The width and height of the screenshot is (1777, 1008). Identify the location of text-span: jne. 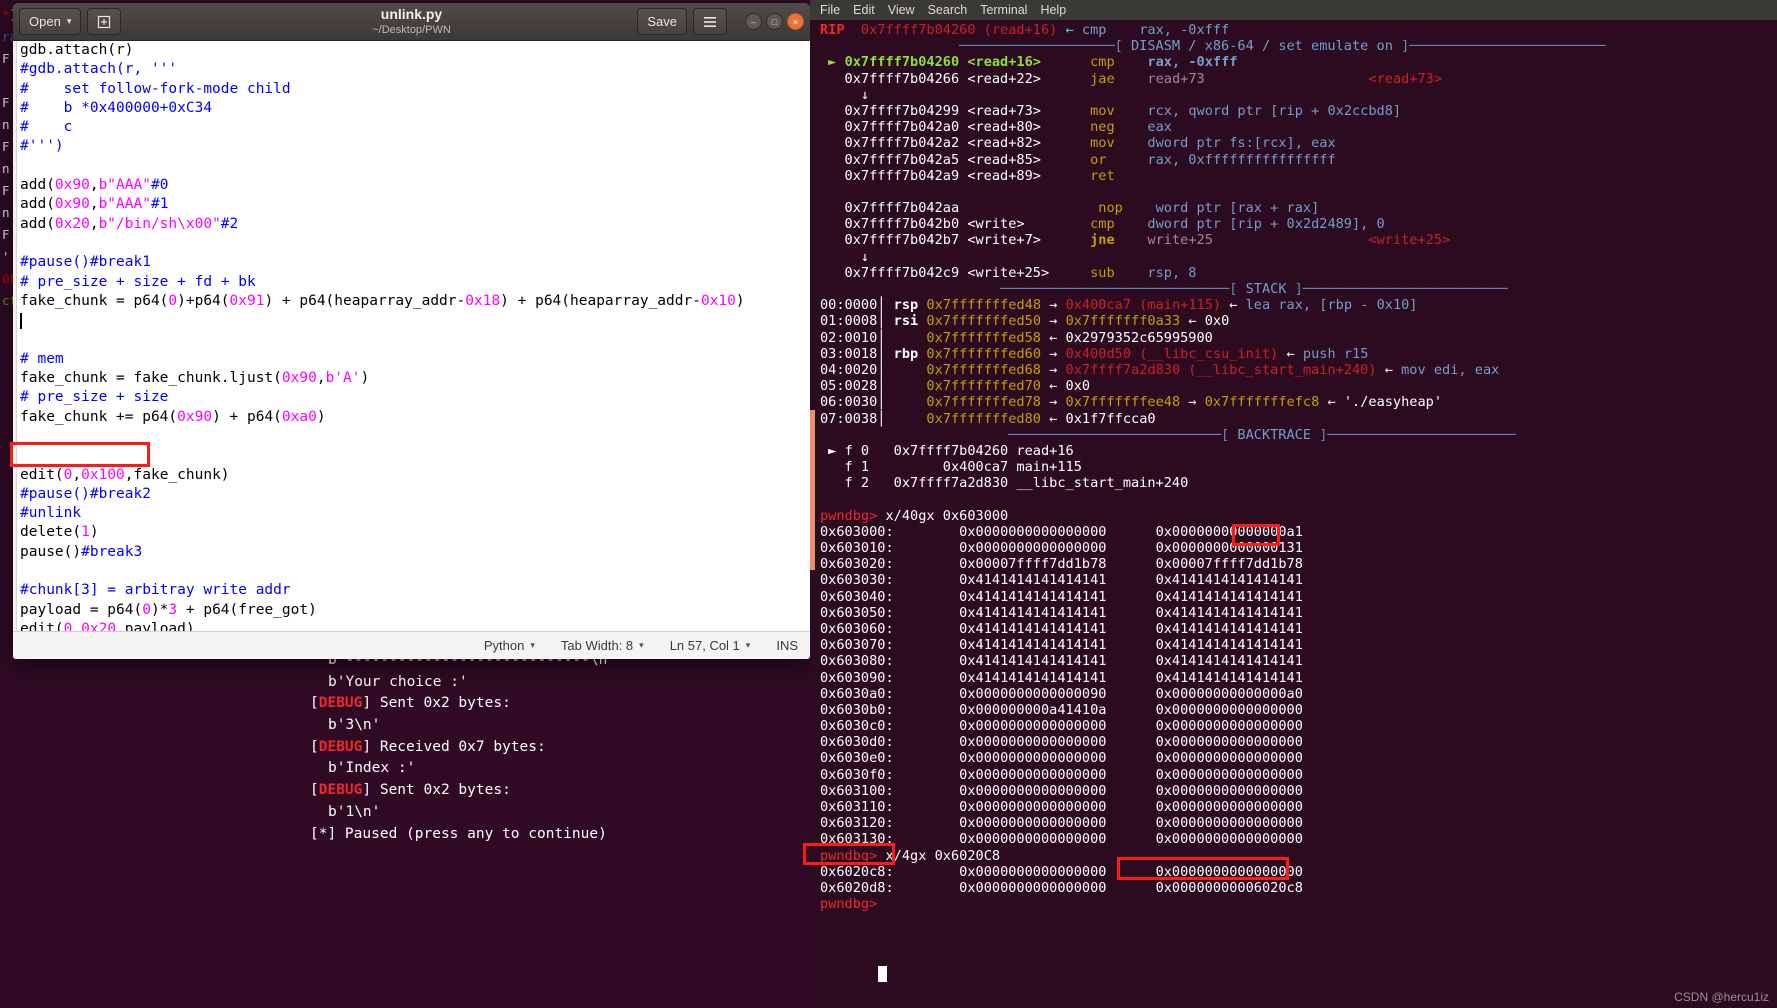
(1077, 240).